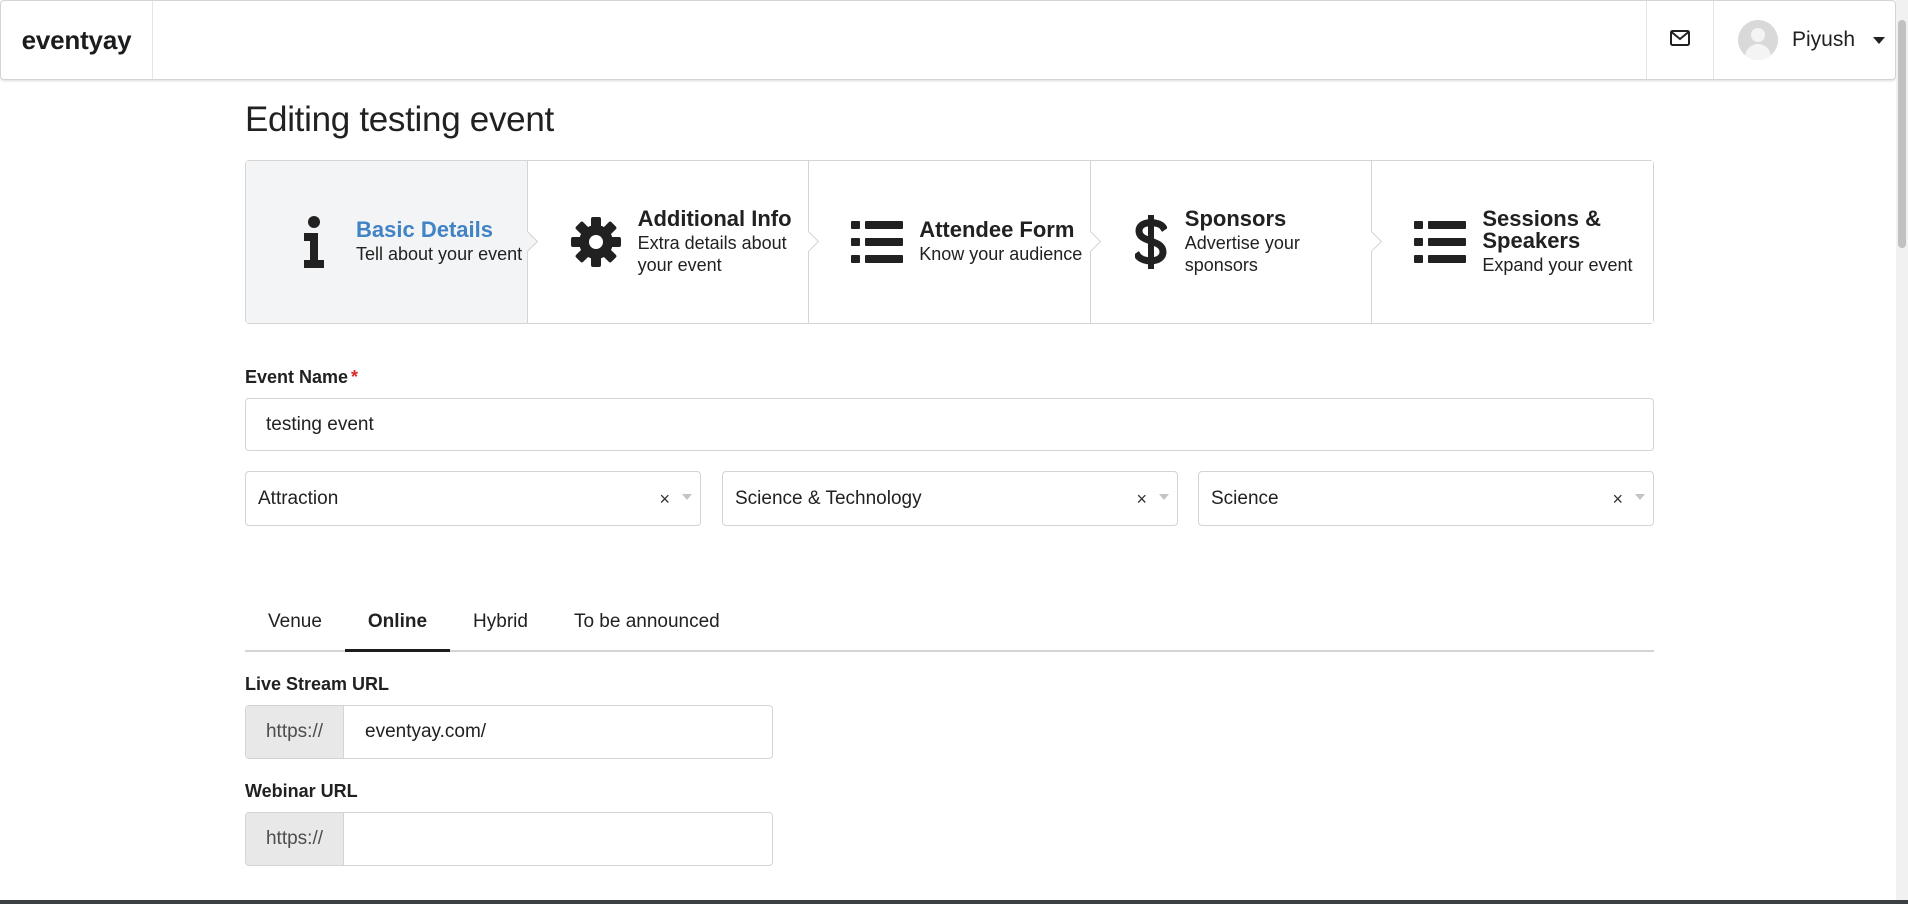  I want to click on top-navbar: eventyay Piyush, so click(948, 40).